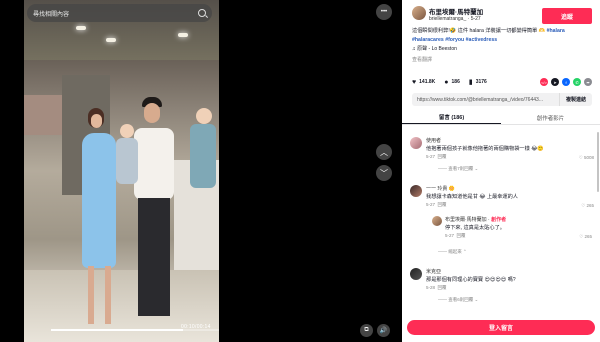 The image size is (600, 342). I want to click on heart-icon: ♥, so click(414, 82).